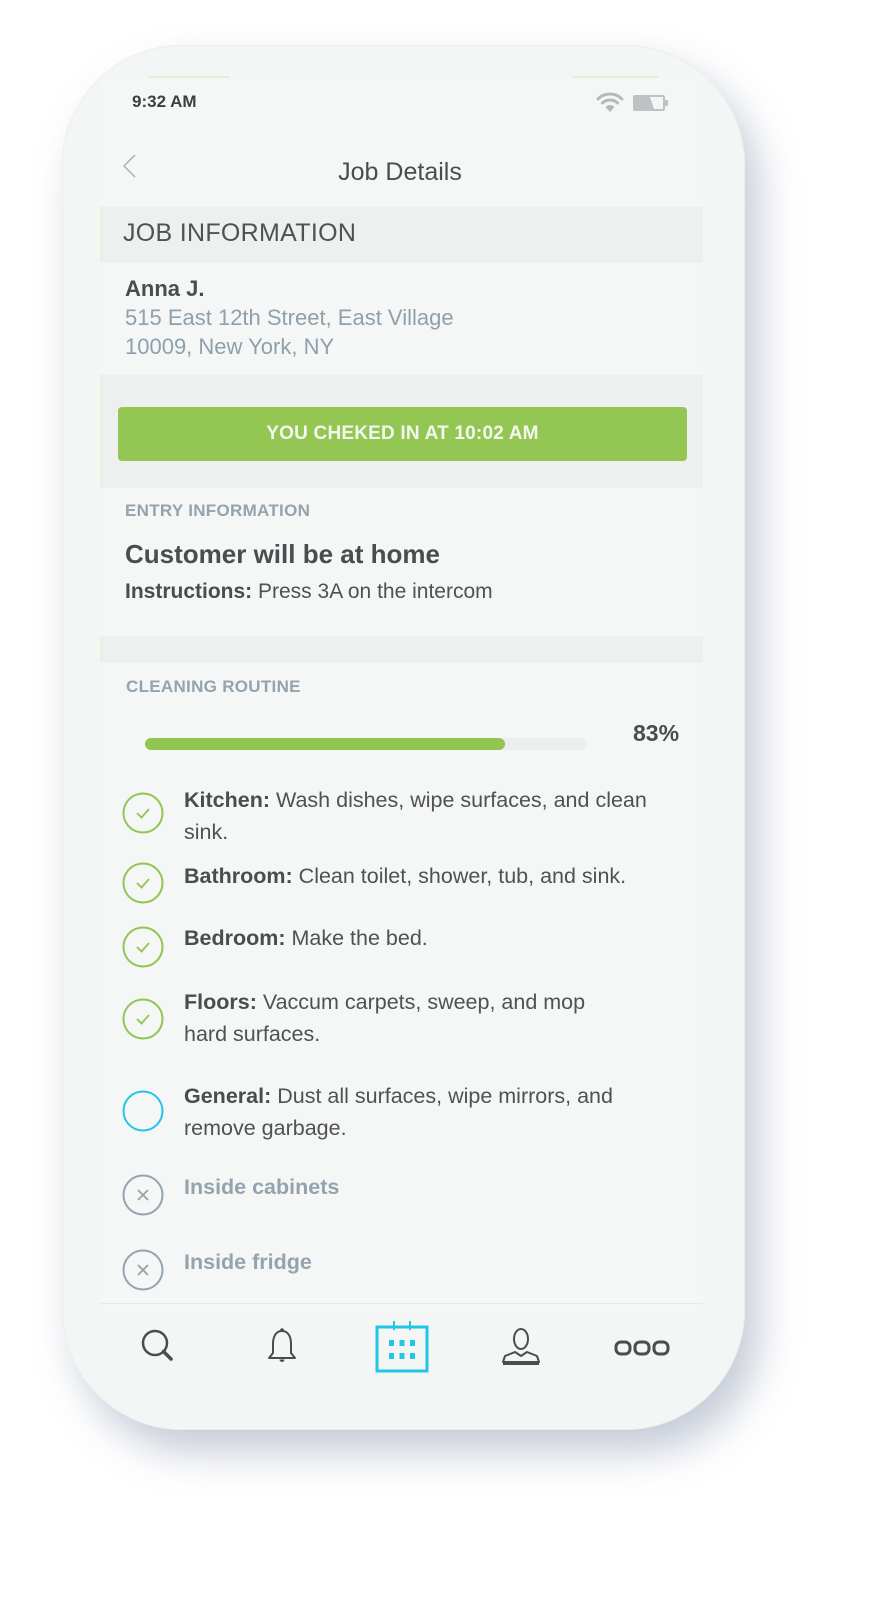 This screenshot has height=1615, width=875. What do you see at coordinates (356, 938) in the screenshot?
I see `task-description: Make the bed.` at bounding box center [356, 938].